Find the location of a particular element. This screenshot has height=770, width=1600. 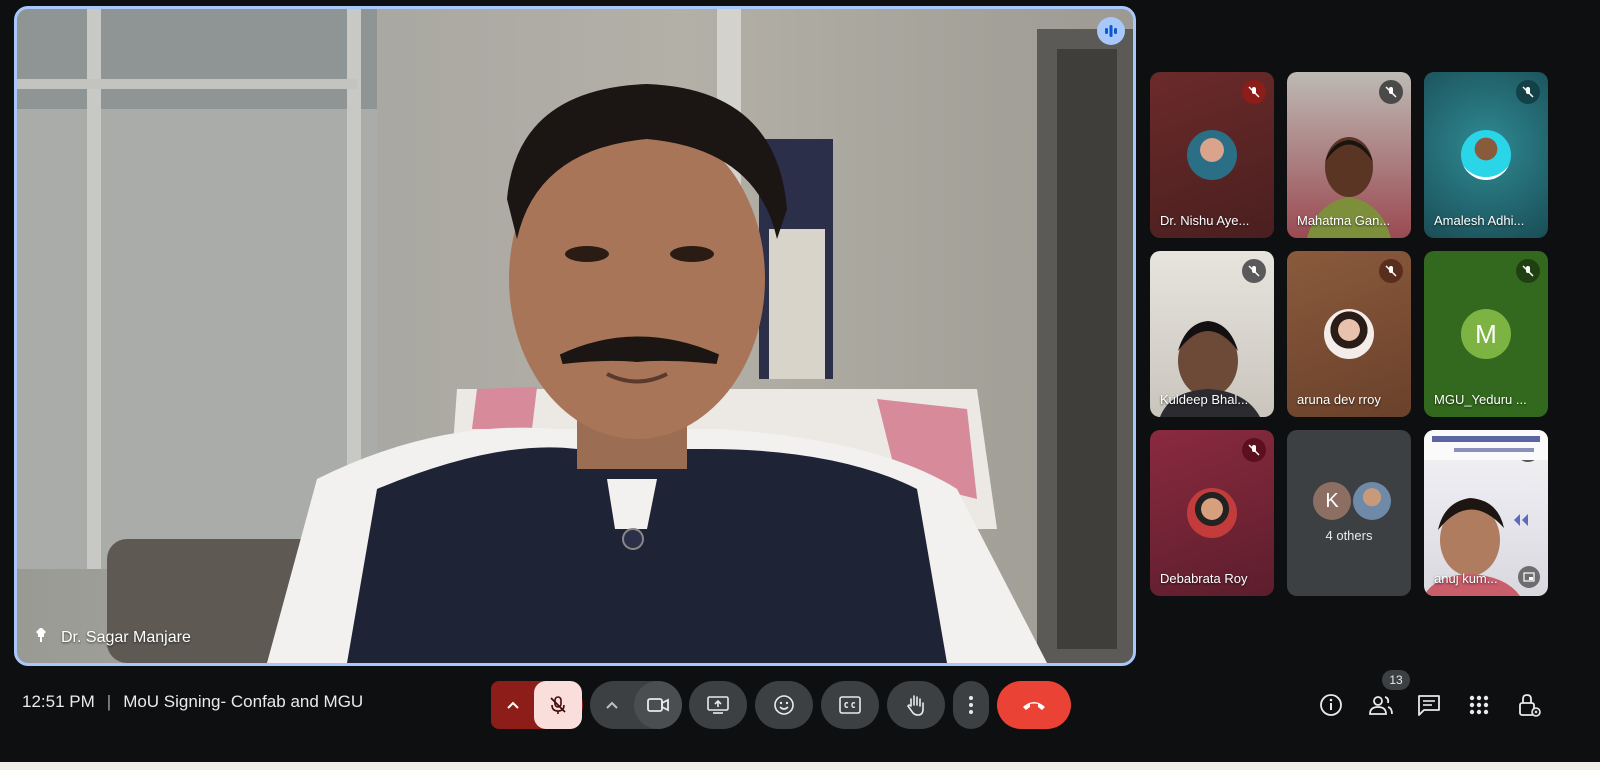

camera-control-group is located at coordinates (636, 705).